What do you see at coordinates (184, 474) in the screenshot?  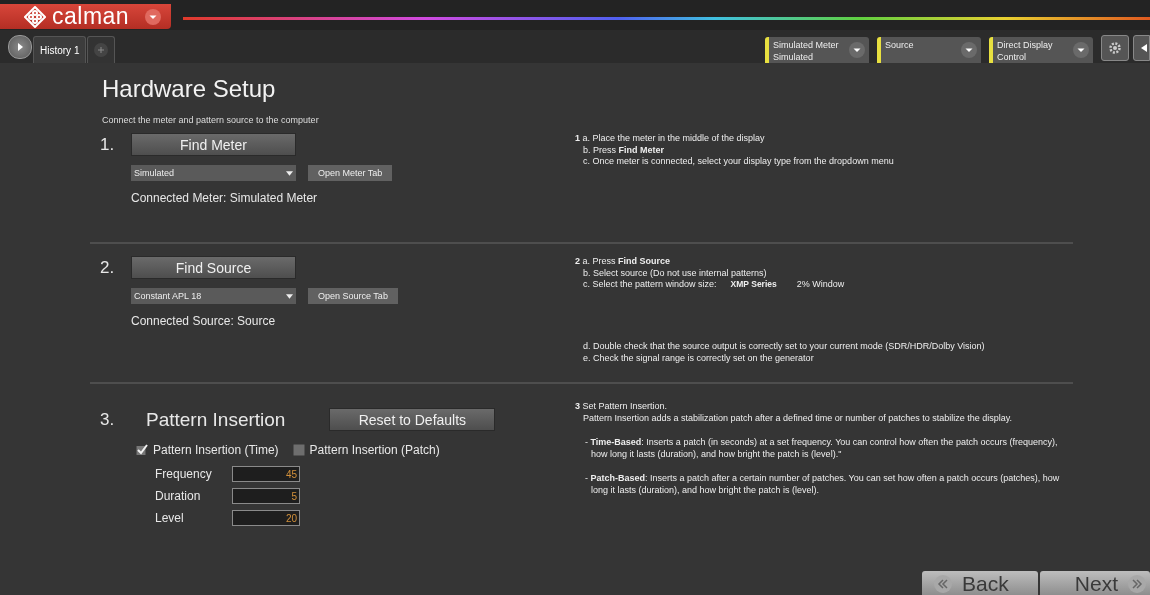 I see `field-label: Frequency` at bounding box center [184, 474].